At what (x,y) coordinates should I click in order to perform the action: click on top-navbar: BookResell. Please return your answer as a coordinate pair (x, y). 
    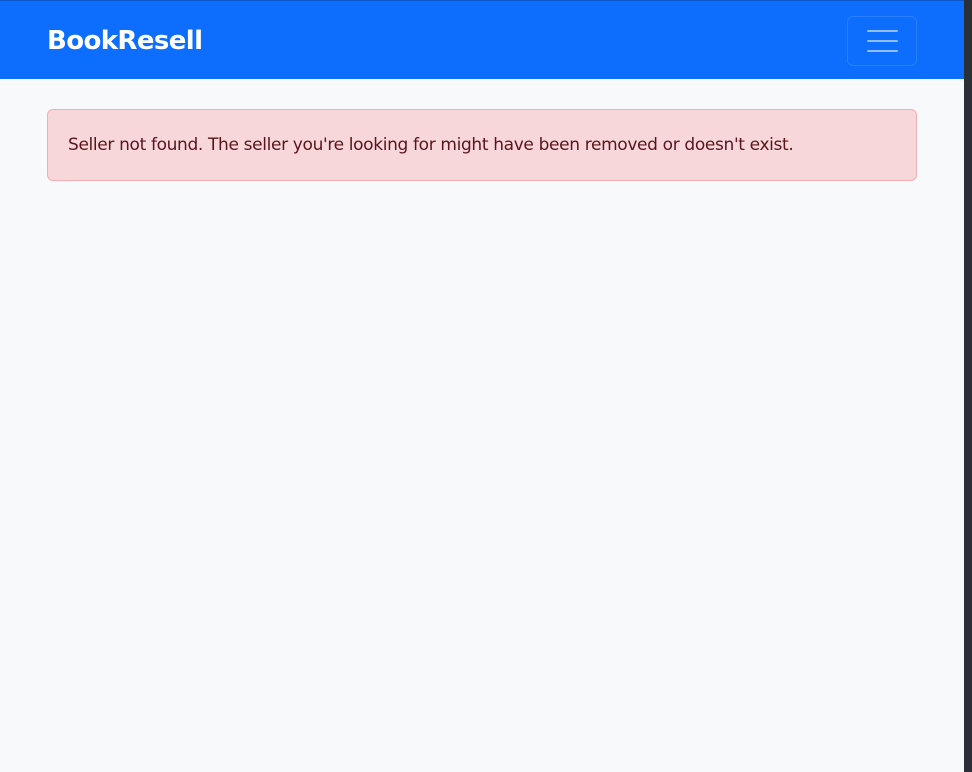
    Looking at the image, I should click on (482, 39).